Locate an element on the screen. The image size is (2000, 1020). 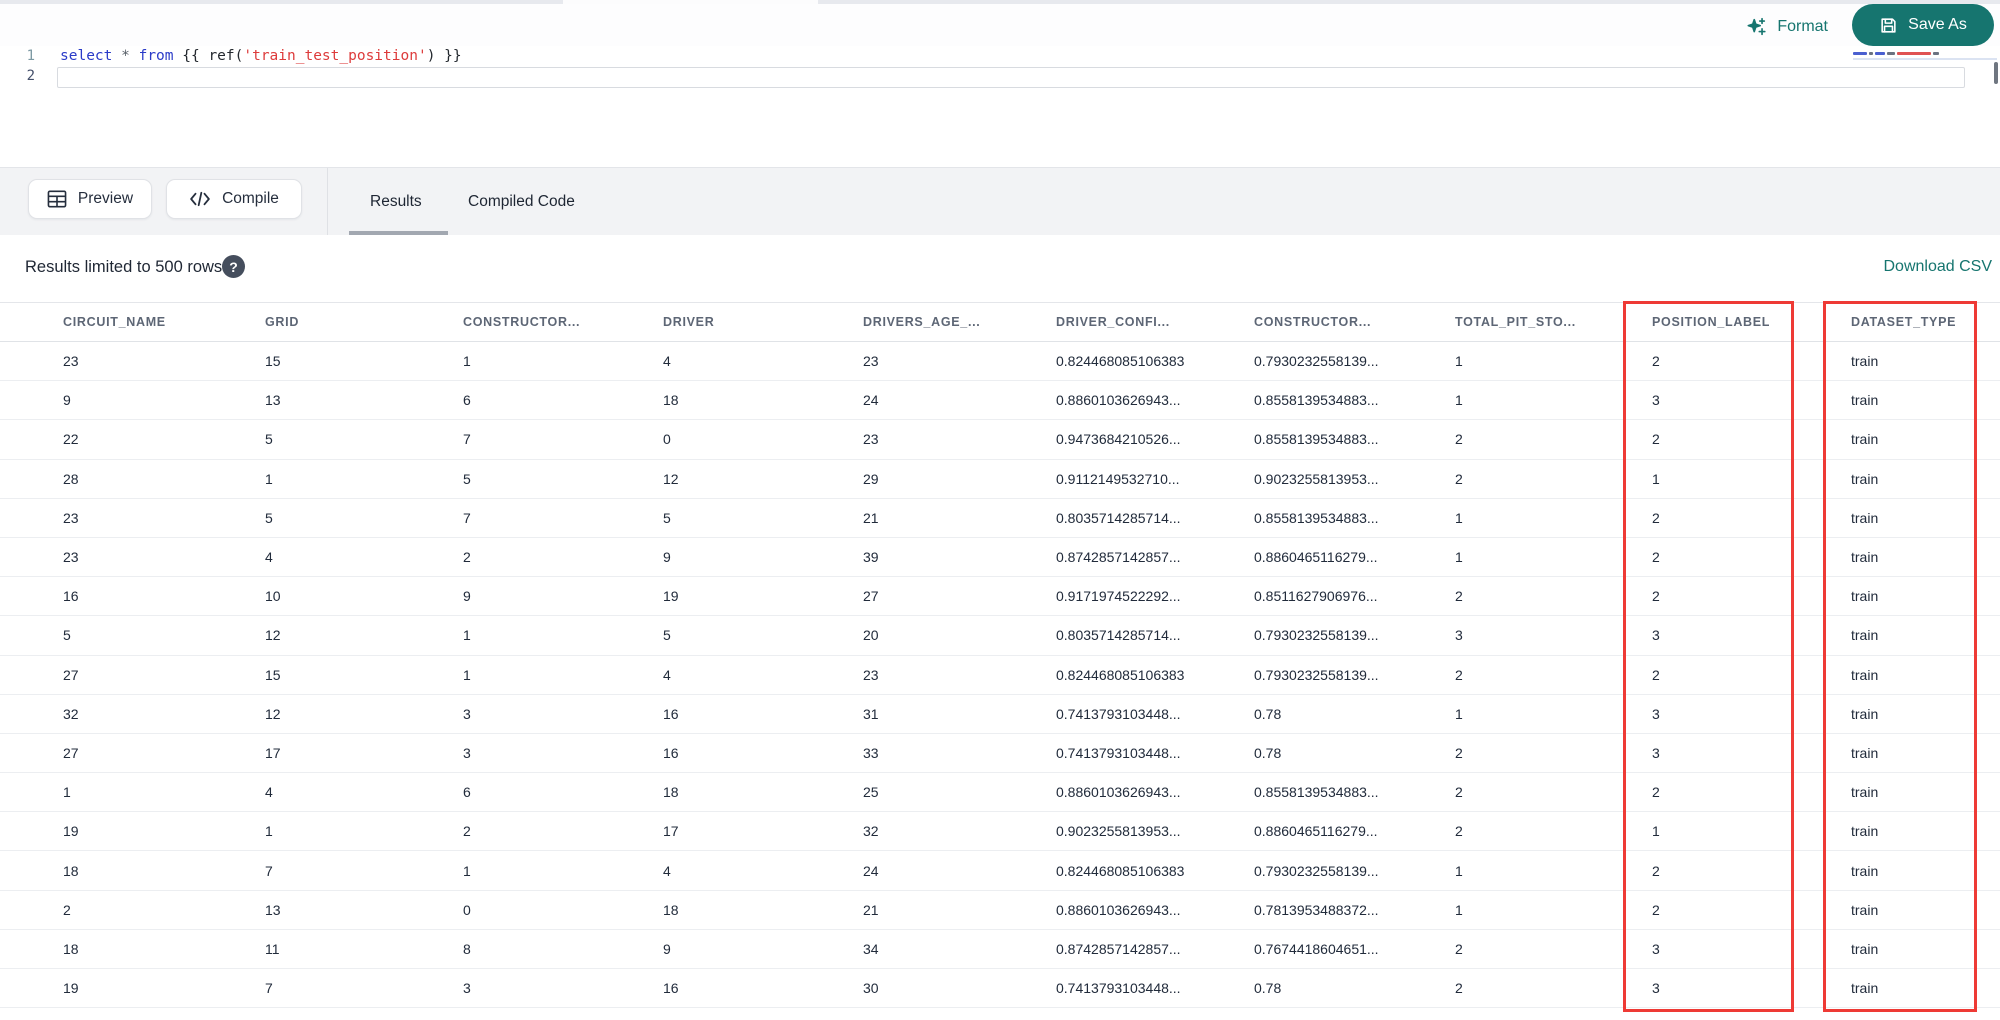
code-token: * is located at coordinates (125, 56).